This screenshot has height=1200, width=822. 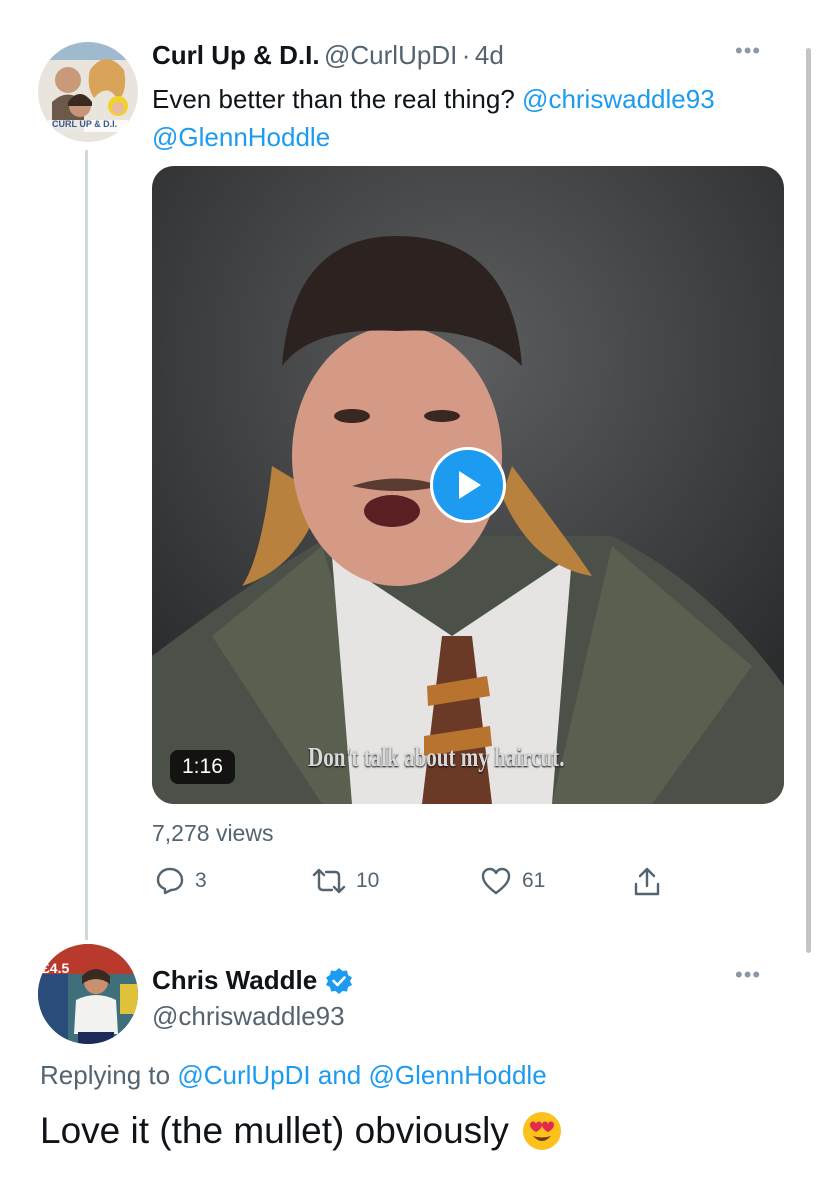 What do you see at coordinates (85, 124) in the screenshot?
I see `avatar-logo-text: CURL UP & D.I.` at bounding box center [85, 124].